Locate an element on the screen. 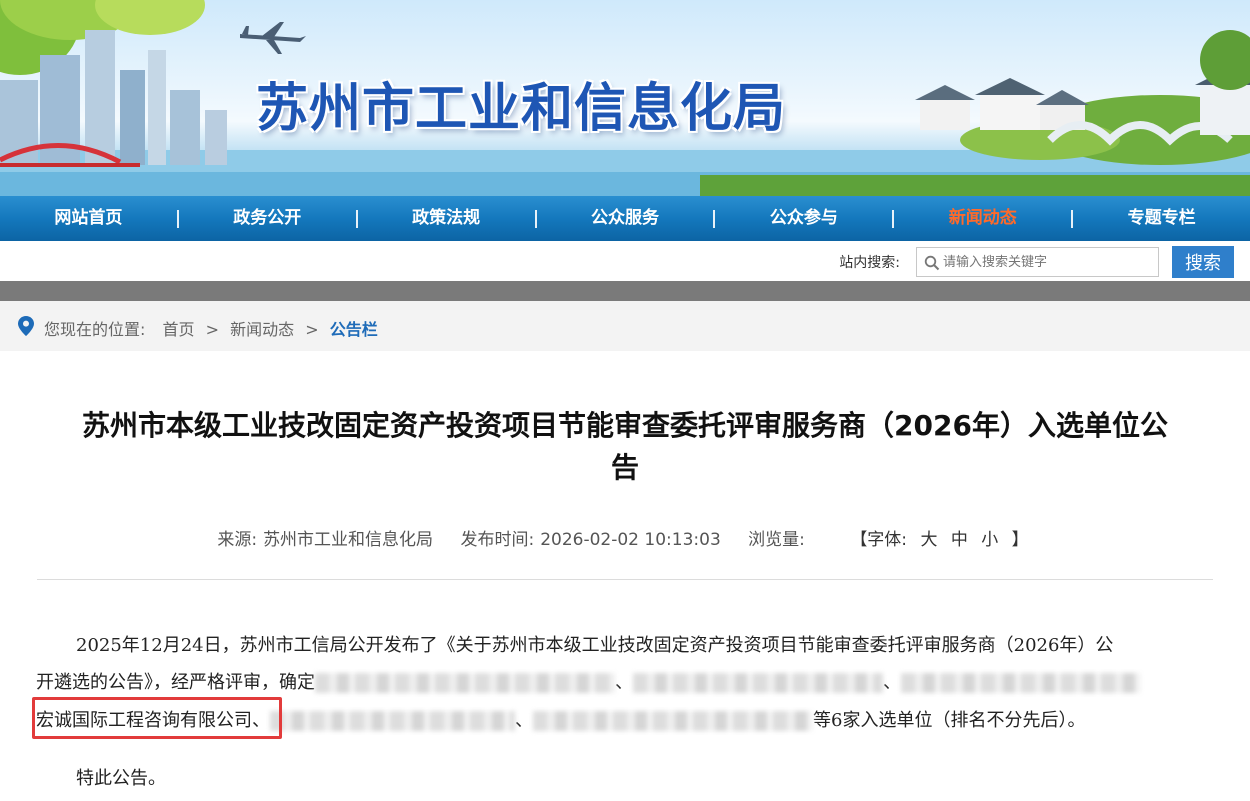 The height and width of the screenshot is (801, 1250). breadcrumb: 您现在的位置: 首页 > 新闻动态 > 公告栏 is located at coordinates (211, 328).